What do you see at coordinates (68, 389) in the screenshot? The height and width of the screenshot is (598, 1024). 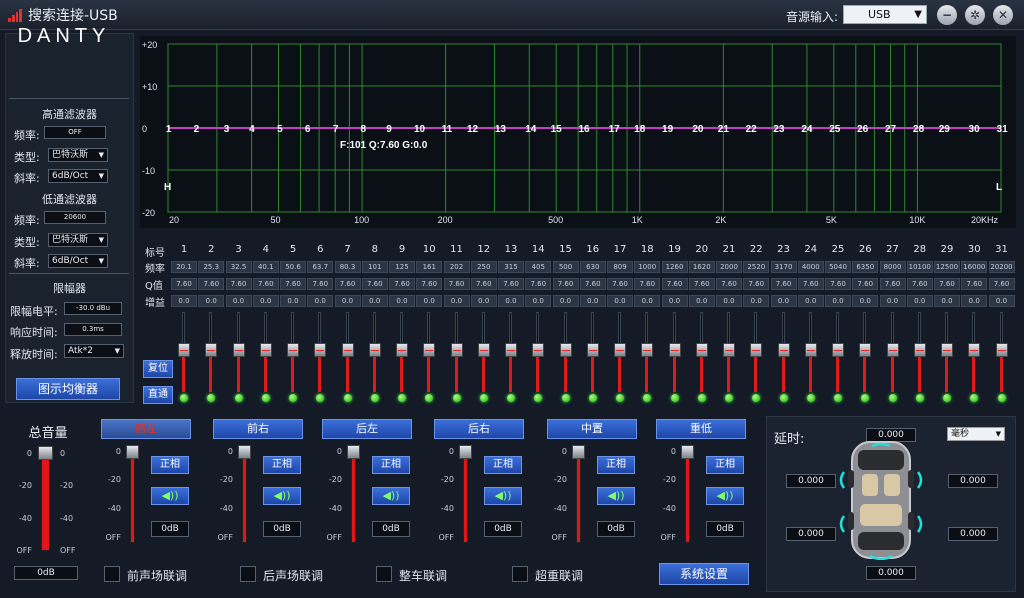 I see `graphic-eq-button: 图示均衡器` at bounding box center [68, 389].